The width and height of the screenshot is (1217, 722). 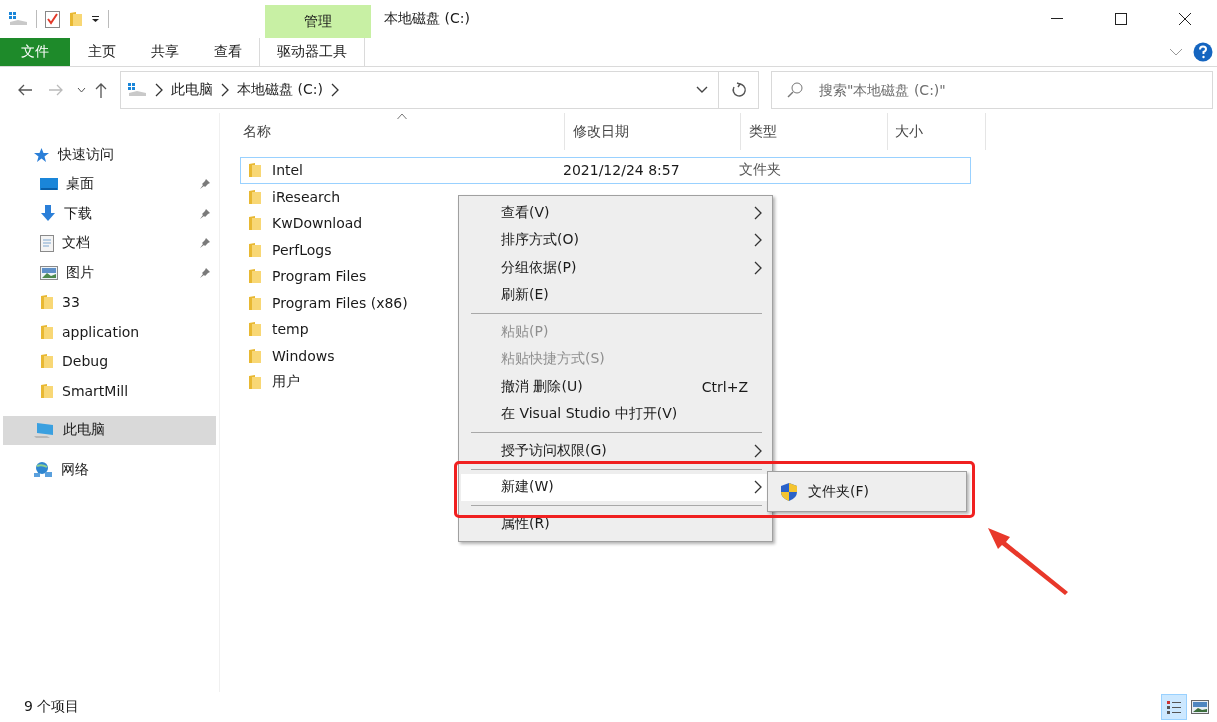 What do you see at coordinates (109, 184) in the screenshot?
I see `sidebar-item: 桌面` at bounding box center [109, 184].